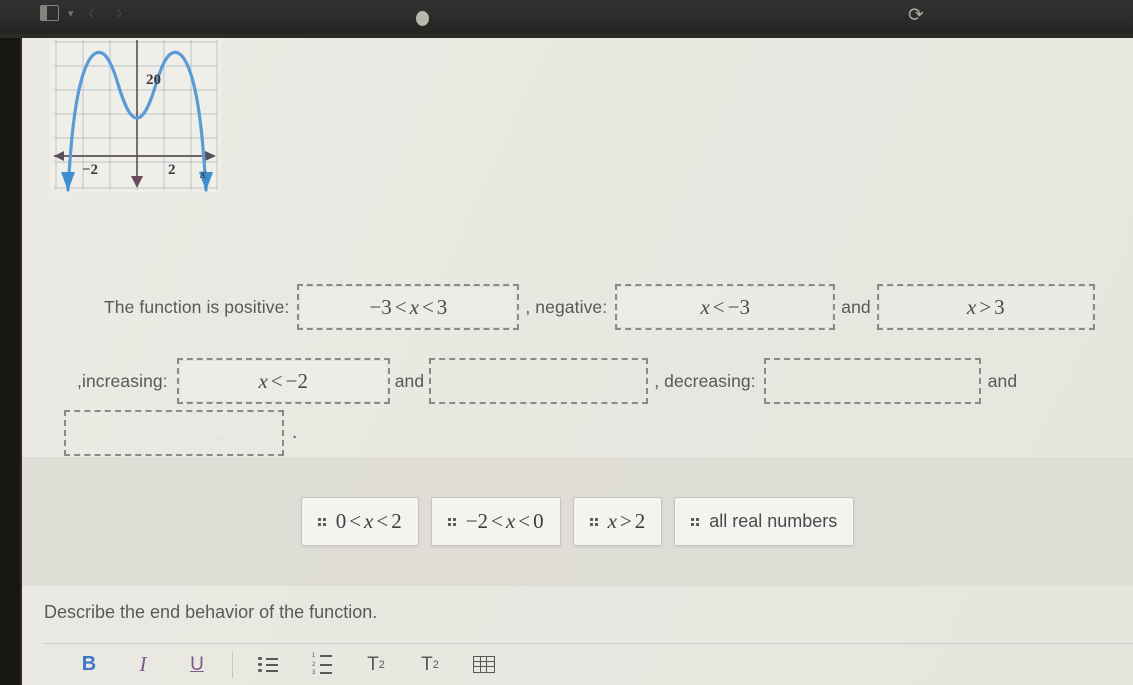 This screenshot has width=1133, height=685. I want to click on subscript-idx: 2, so click(435, 664).